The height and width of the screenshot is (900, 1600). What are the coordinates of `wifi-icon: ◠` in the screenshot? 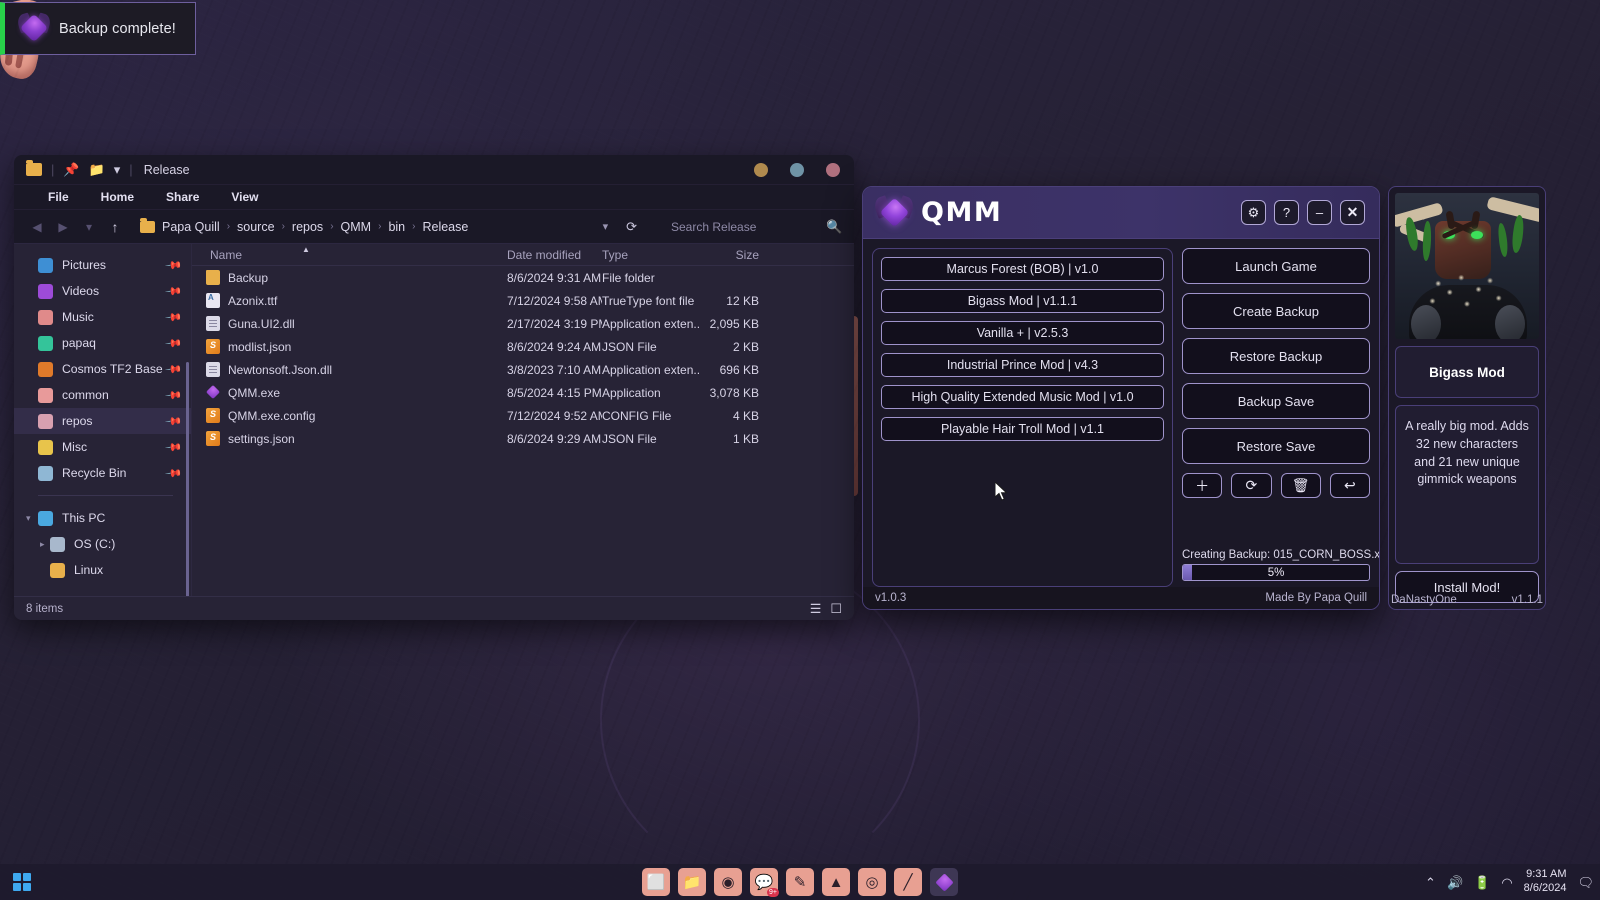 It's located at (1506, 882).